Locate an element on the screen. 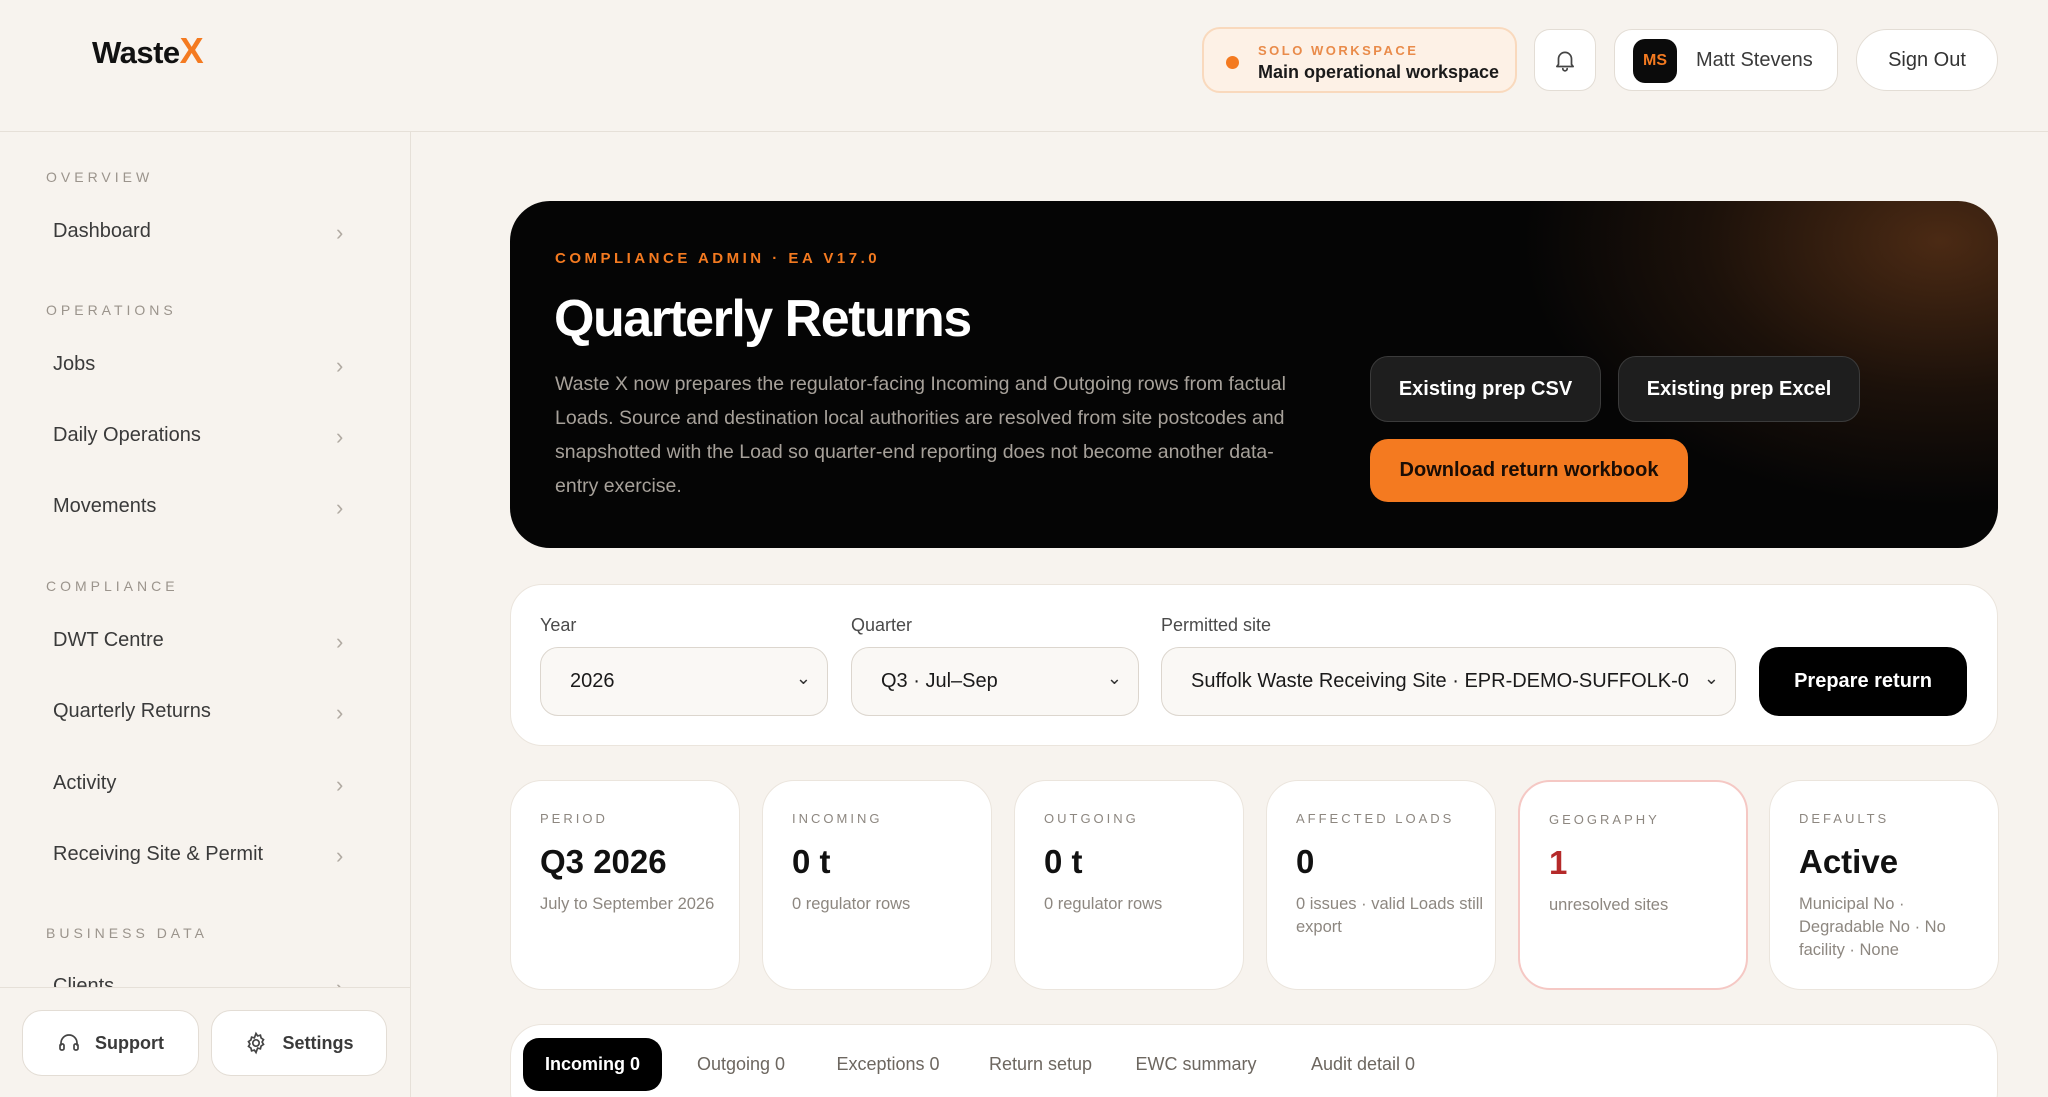 The width and height of the screenshot is (2048, 1097). sidebar-item-receiving-site: Receiving Site & Permit › is located at coordinates (193, 855).